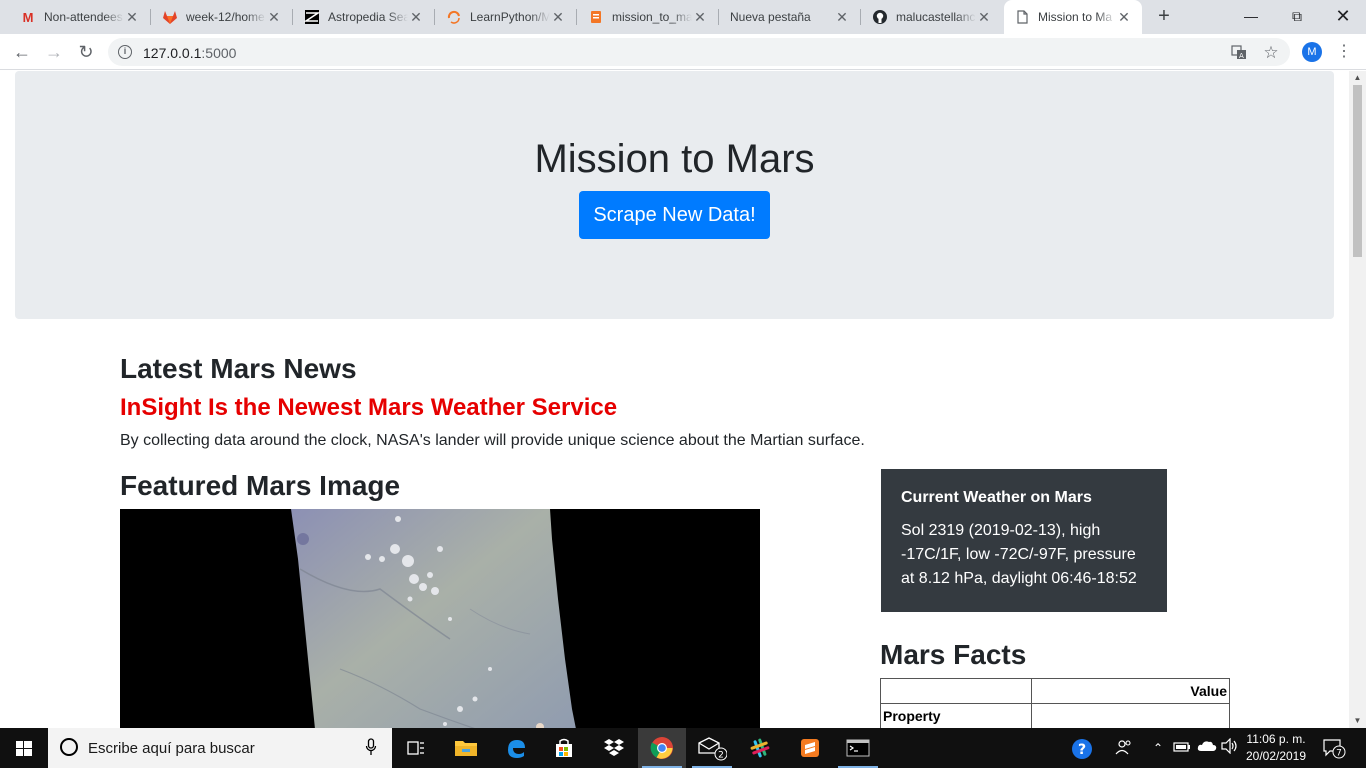  What do you see at coordinates (956, 691) in the screenshot?
I see `table-header-cell` at bounding box center [956, 691].